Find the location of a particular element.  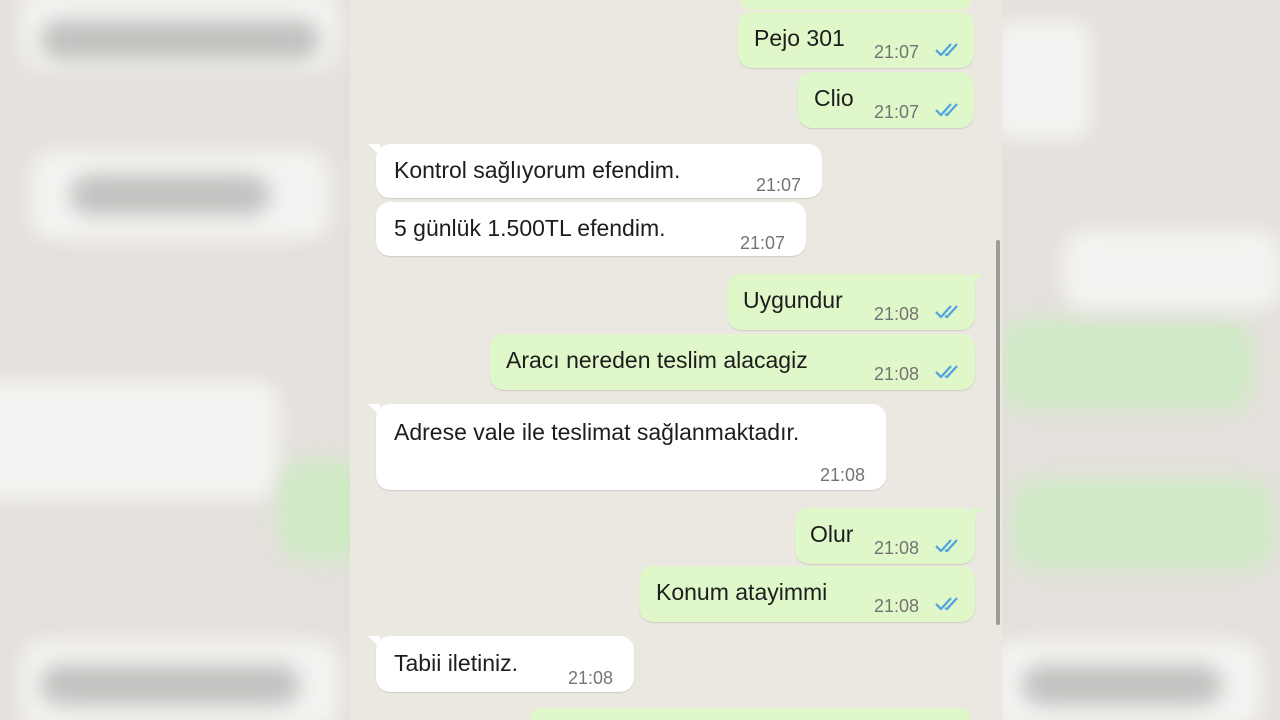

outgoing-message: Uygundur 21:08 is located at coordinates (855, 302).